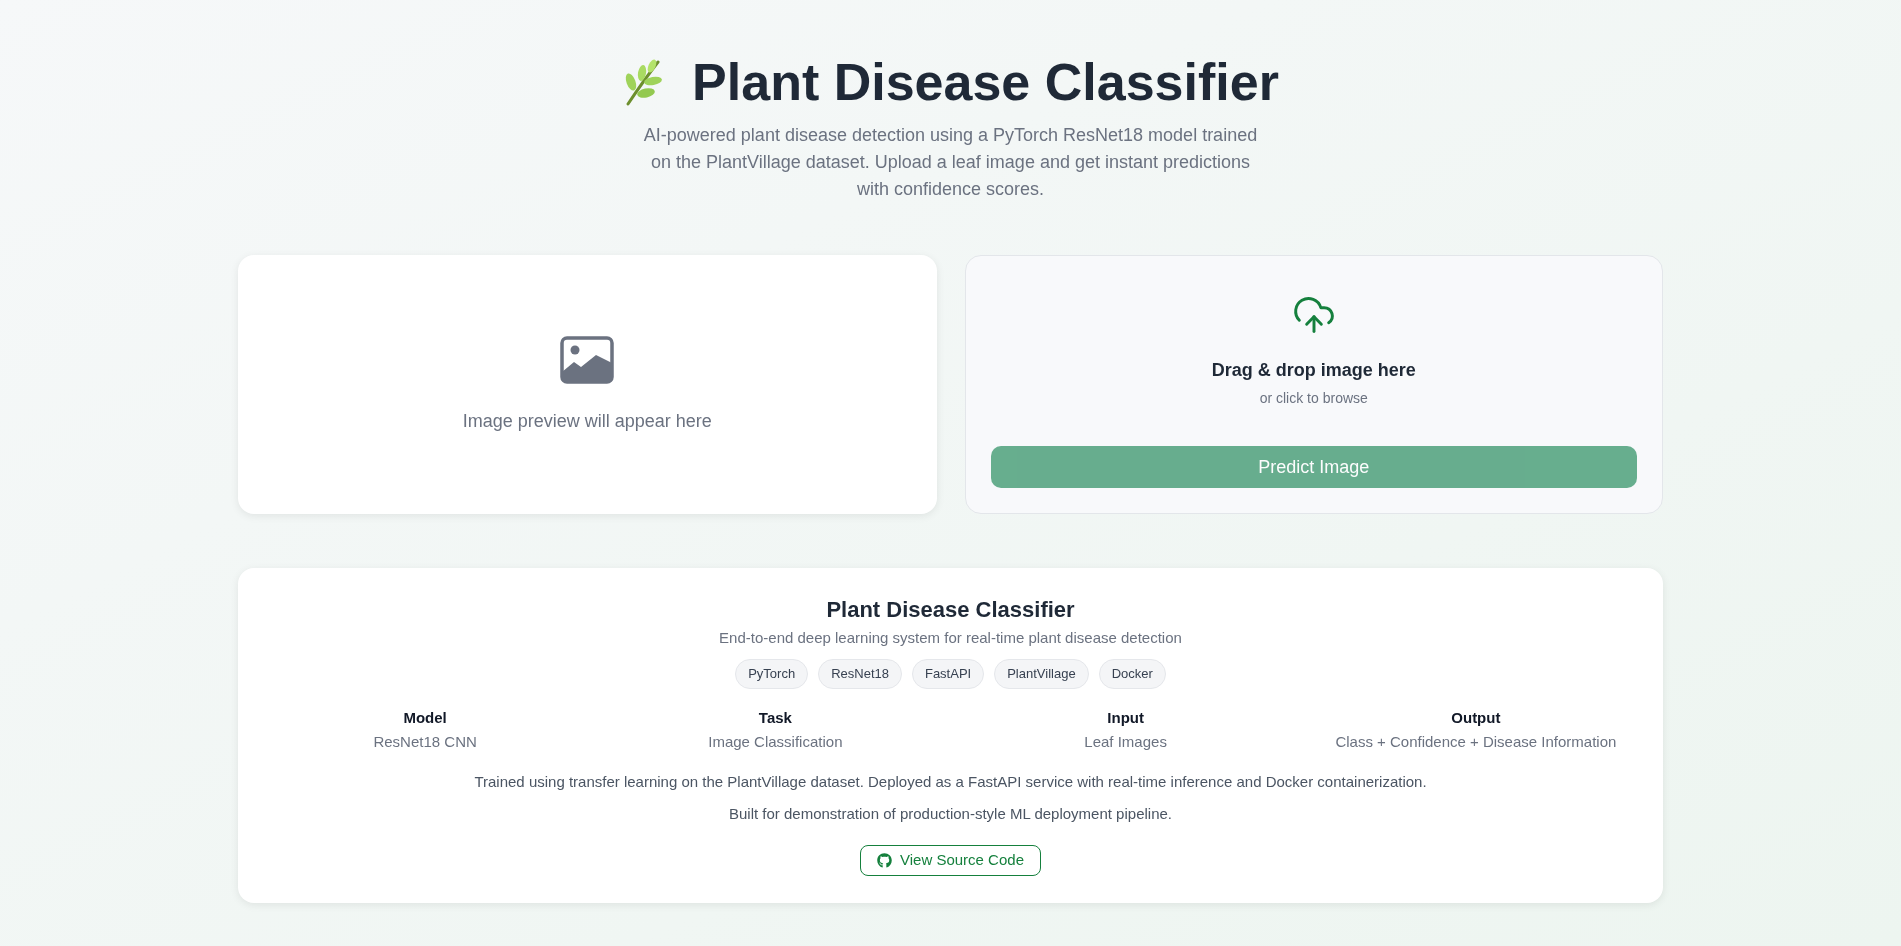 The height and width of the screenshot is (946, 1901). What do you see at coordinates (950, 782) in the screenshot?
I see `about-paragraph: Trained using transfer learning on the PlantVillage dataset. Deployed as a FastAPI service with real-time inference and Docker containerization.` at bounding box center [950, 782].